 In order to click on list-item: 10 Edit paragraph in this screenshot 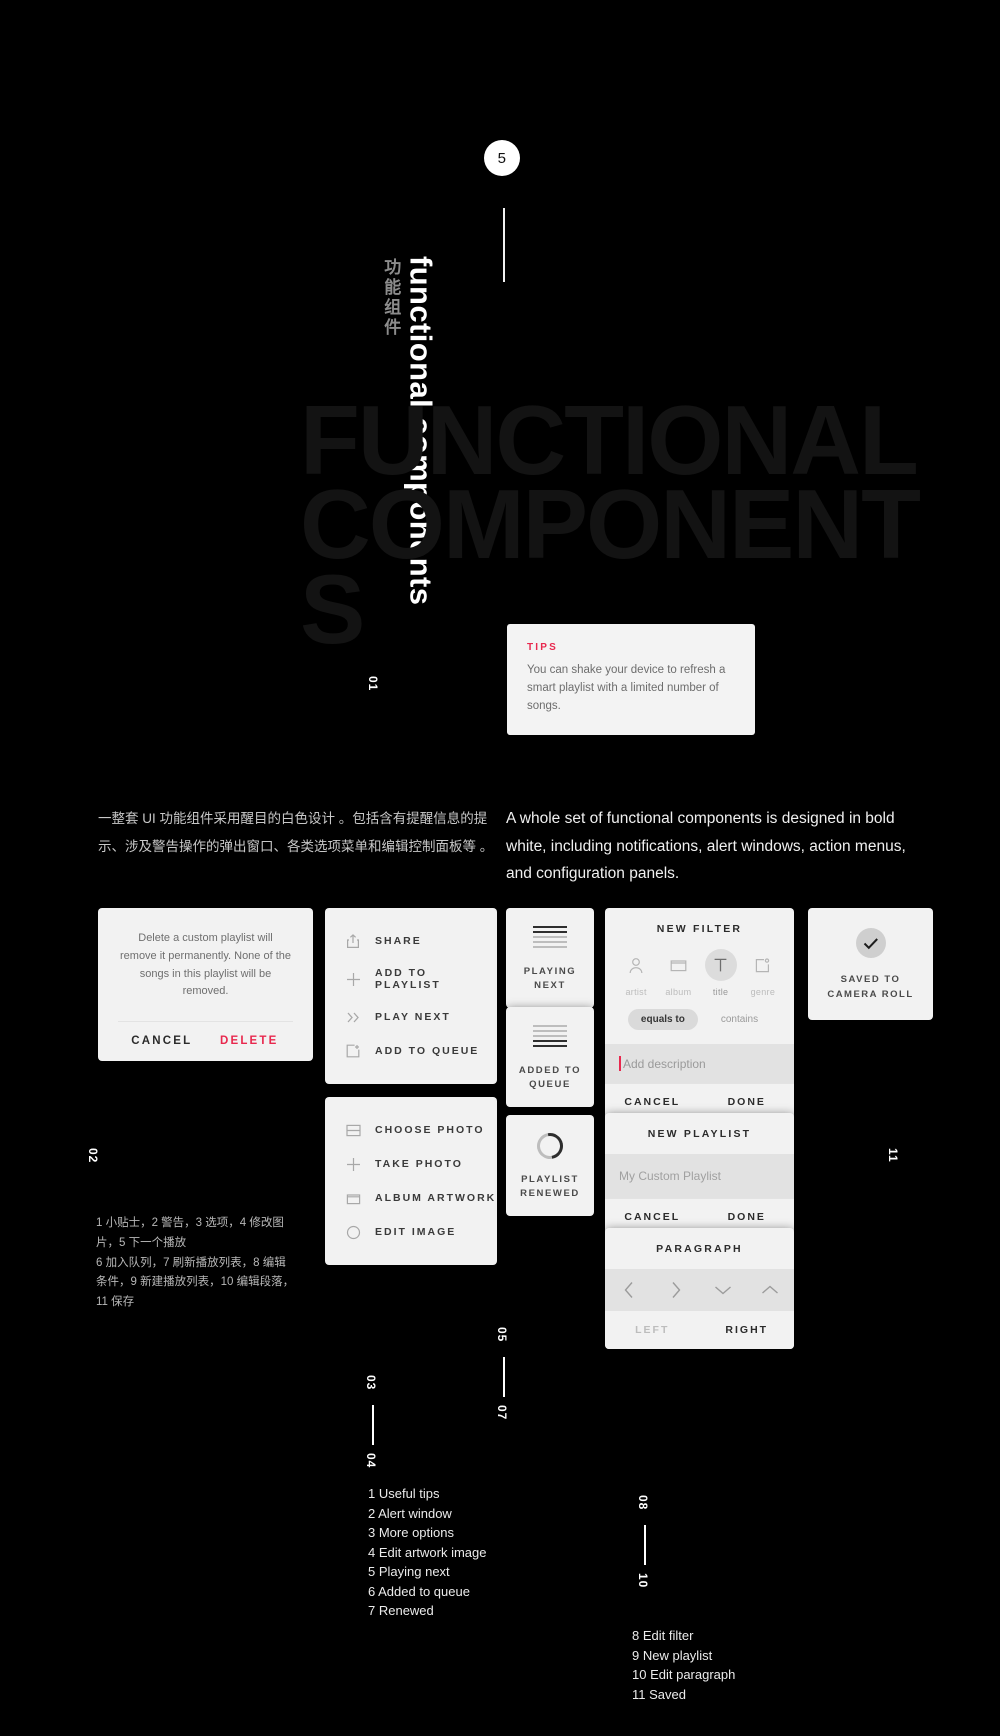, I will do `click(684, 1674)`.